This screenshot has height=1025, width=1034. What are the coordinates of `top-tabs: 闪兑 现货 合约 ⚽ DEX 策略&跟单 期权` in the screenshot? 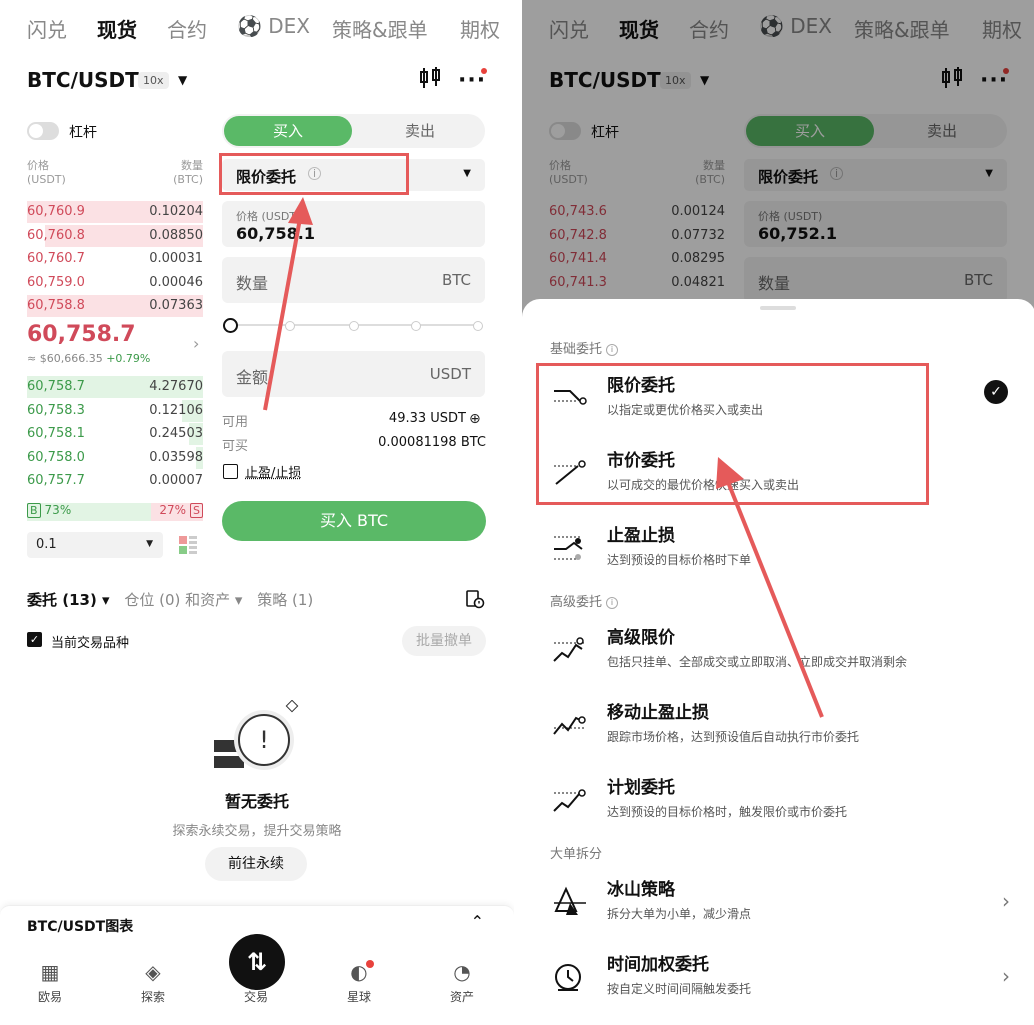 It's located at (257, 31).